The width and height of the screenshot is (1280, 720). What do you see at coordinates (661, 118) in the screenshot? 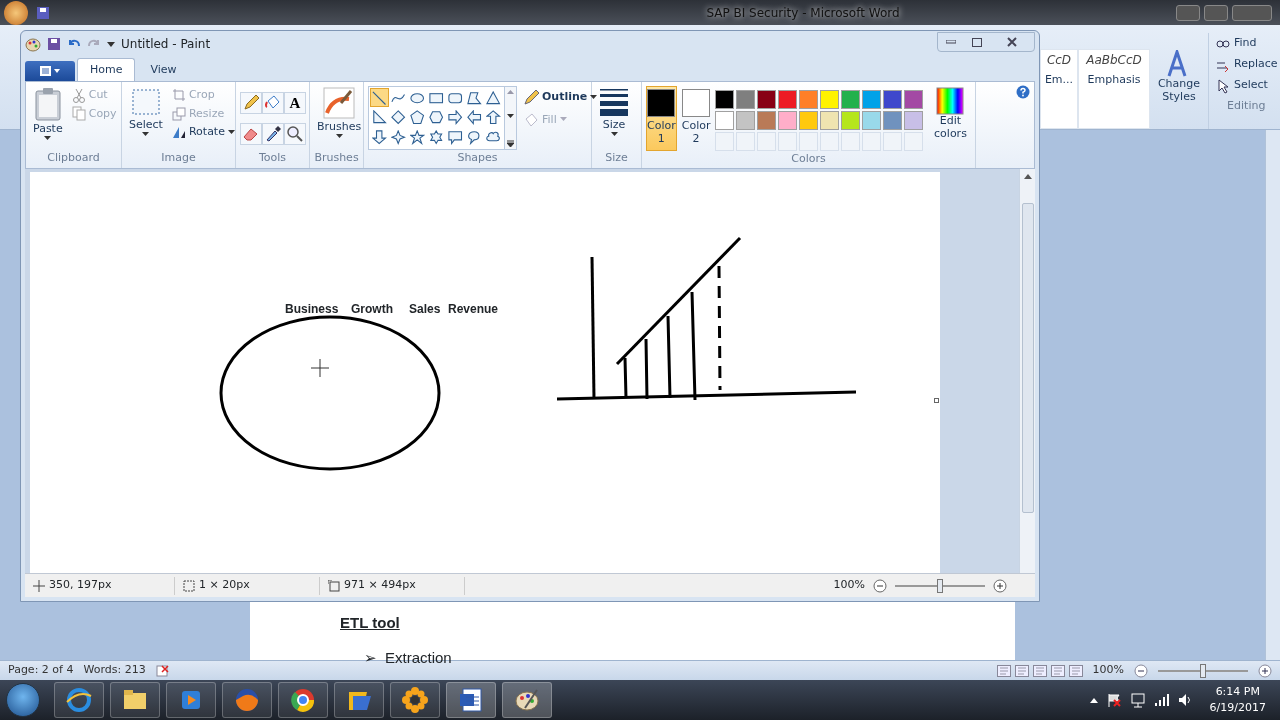
I see `color-slot-button: Color 1` at bounding box center [661, 118].